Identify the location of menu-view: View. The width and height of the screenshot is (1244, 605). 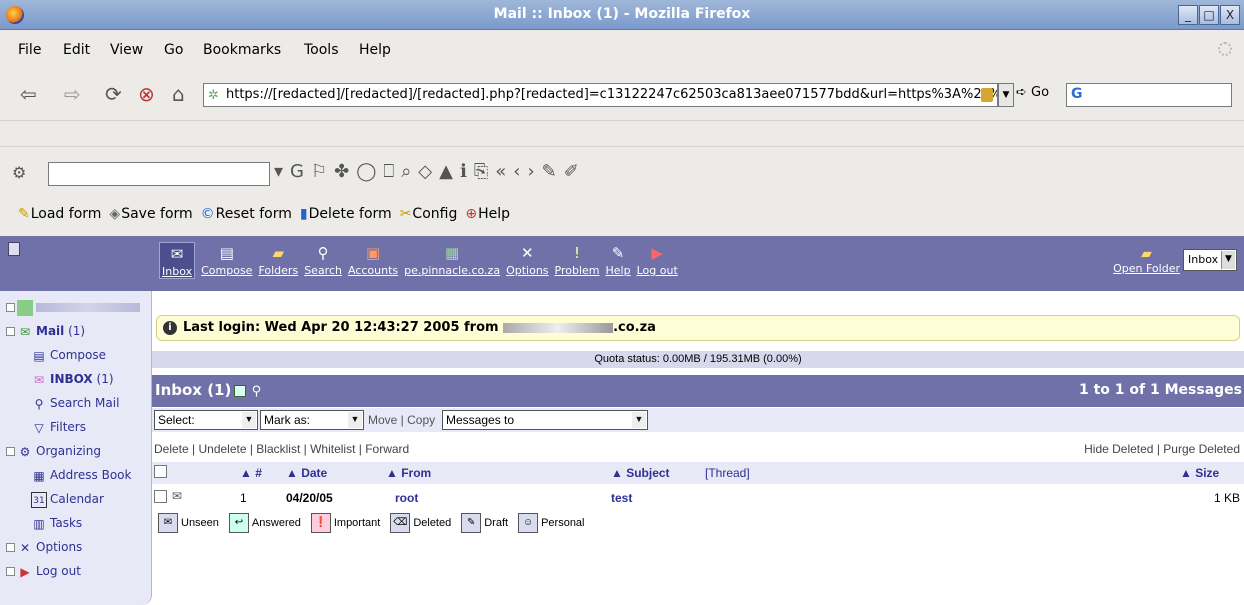
(126, 50).